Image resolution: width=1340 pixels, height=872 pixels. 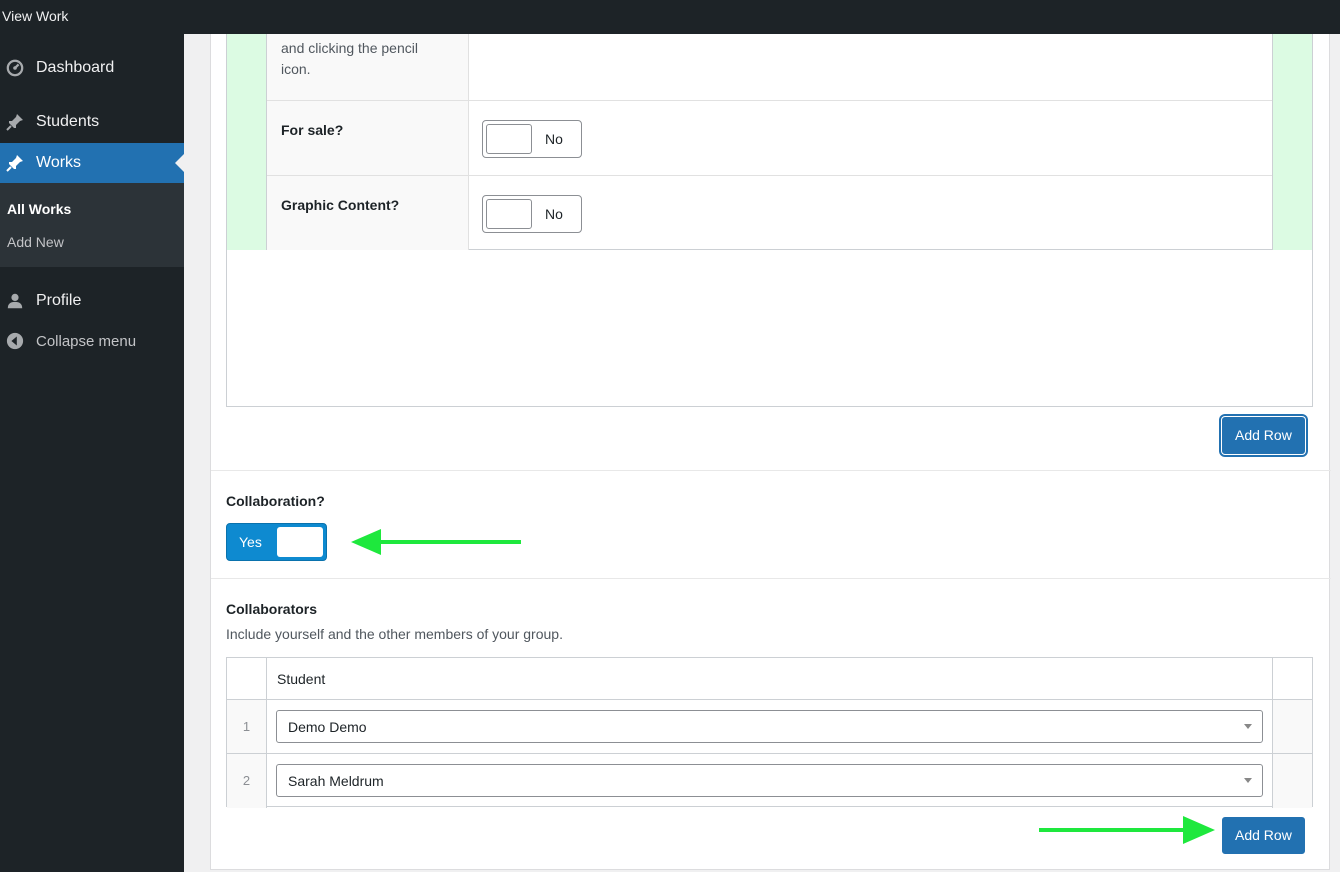 I want to click on student-select-value: Demo Demo, so click(x=327, y=727).